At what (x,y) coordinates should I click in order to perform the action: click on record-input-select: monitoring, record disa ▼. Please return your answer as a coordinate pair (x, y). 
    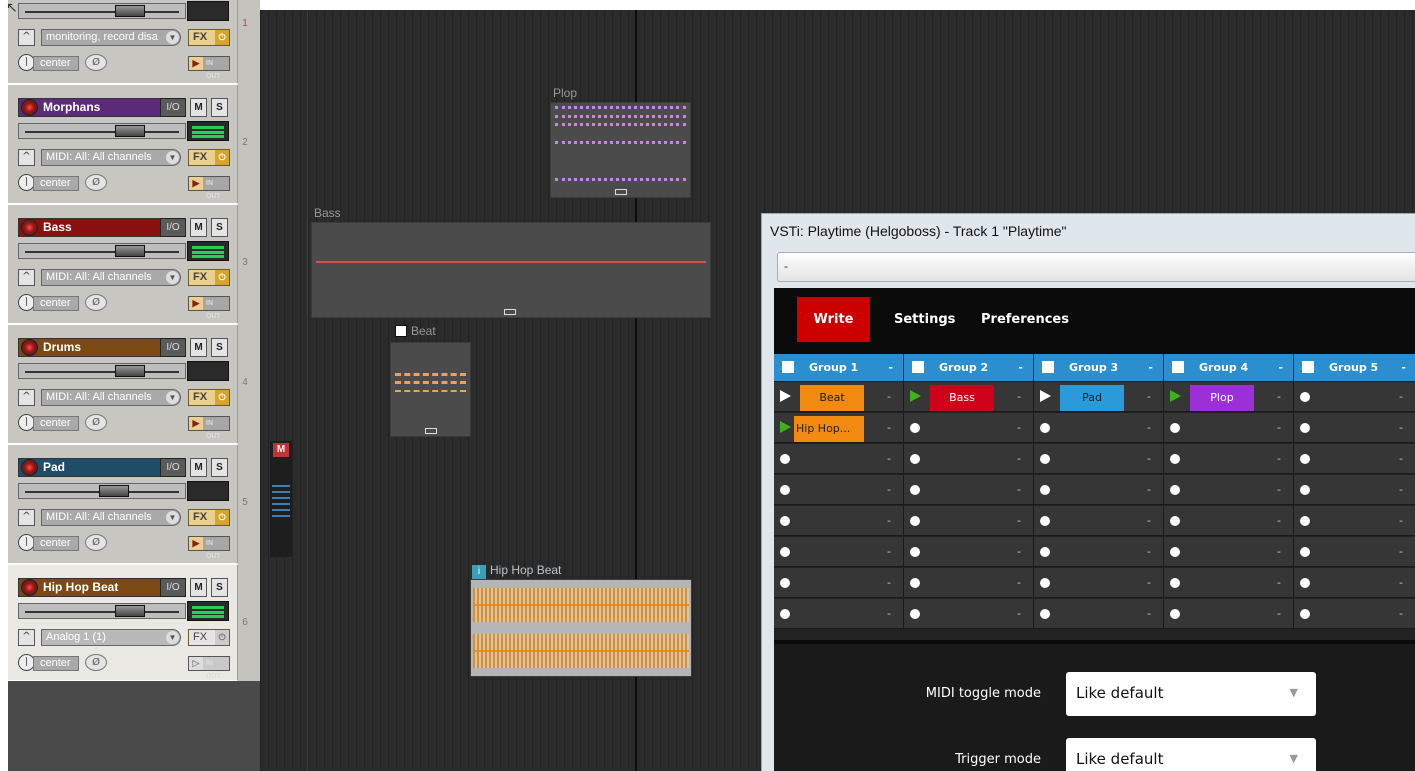
    Looking at the image, I should click on (111, 37).